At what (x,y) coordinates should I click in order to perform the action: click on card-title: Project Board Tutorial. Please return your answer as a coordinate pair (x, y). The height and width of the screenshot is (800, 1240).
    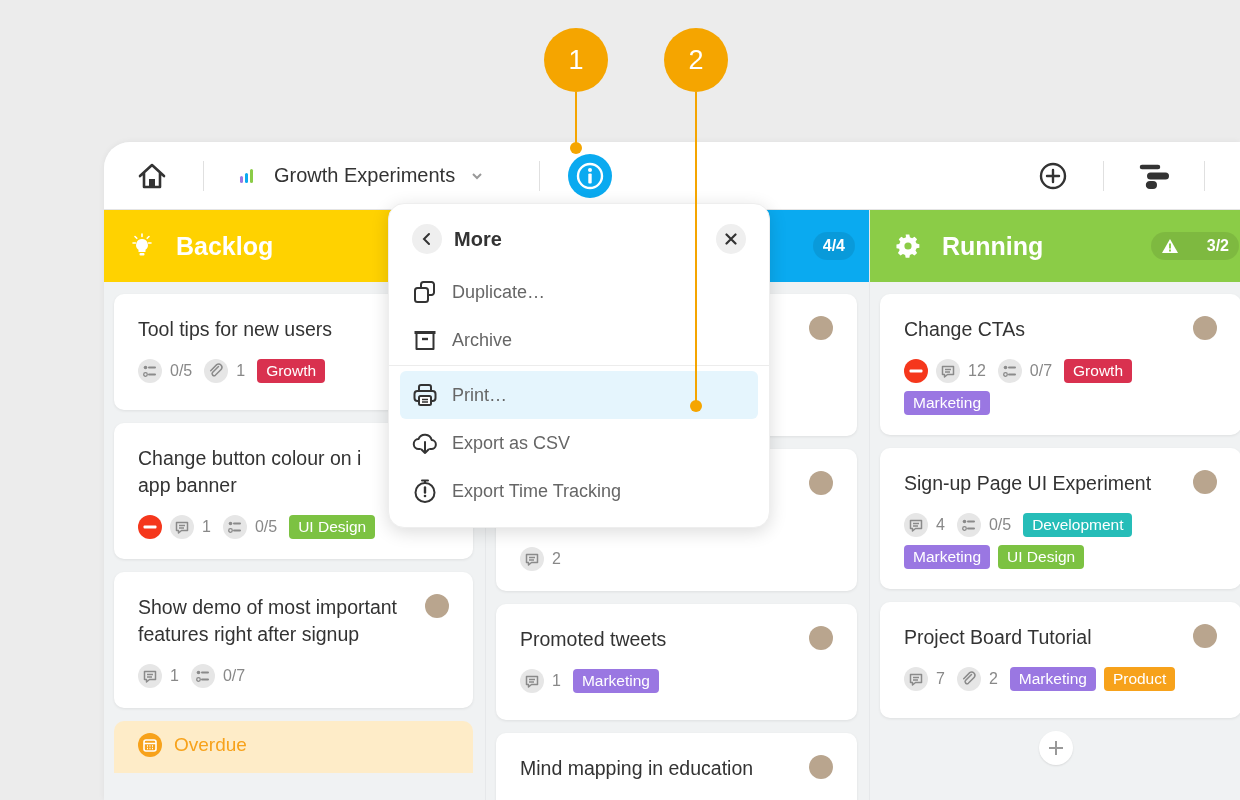
    Looking at the image, I should click on (998, 637).